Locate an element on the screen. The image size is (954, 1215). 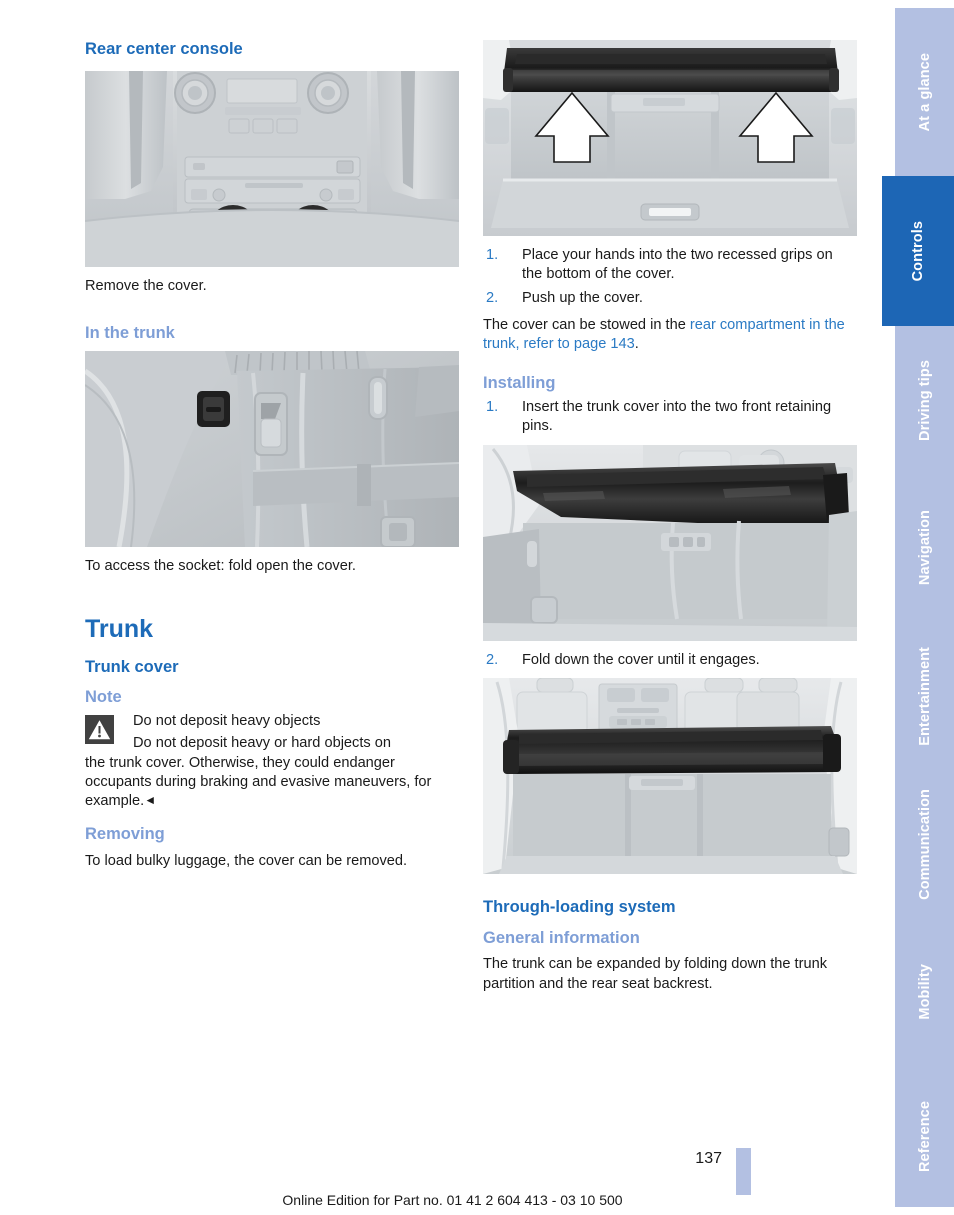
figure-rear-center-console is located at coordinates (272, 168).